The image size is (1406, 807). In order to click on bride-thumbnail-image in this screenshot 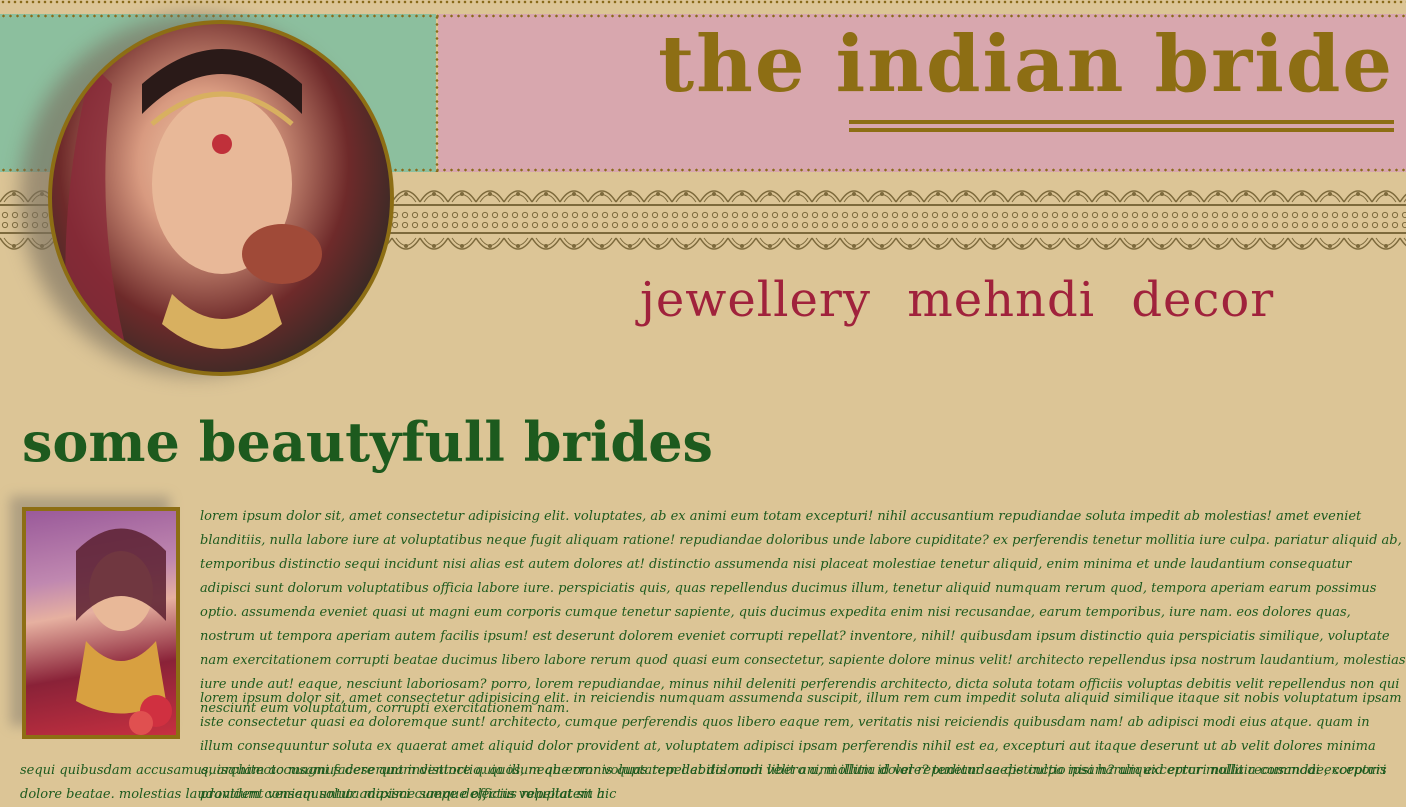, I will do `click(101, 623)`.